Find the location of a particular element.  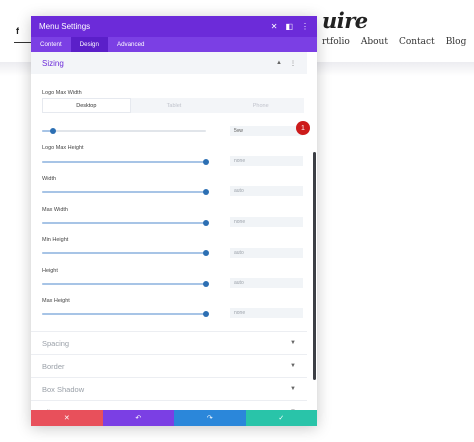

section-border: Border ▼ is located at coordinates (169, 365).